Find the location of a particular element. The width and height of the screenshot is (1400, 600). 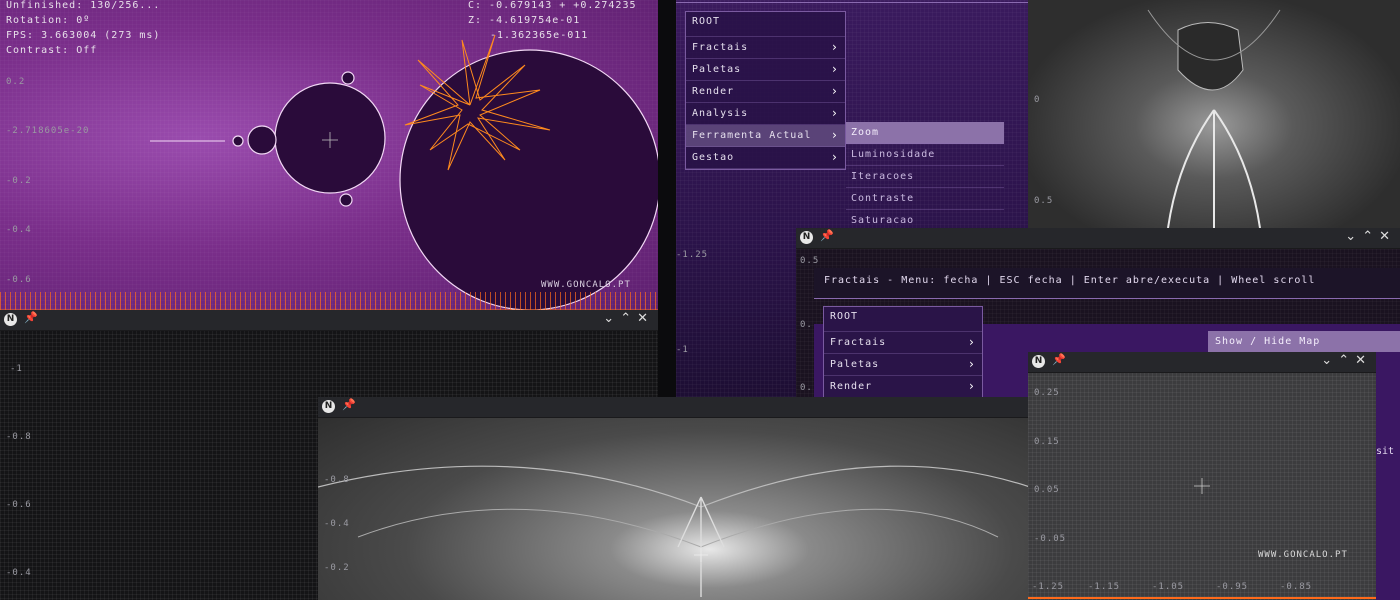

y-tick: 0.05 is located at coordinates (1047, 490).